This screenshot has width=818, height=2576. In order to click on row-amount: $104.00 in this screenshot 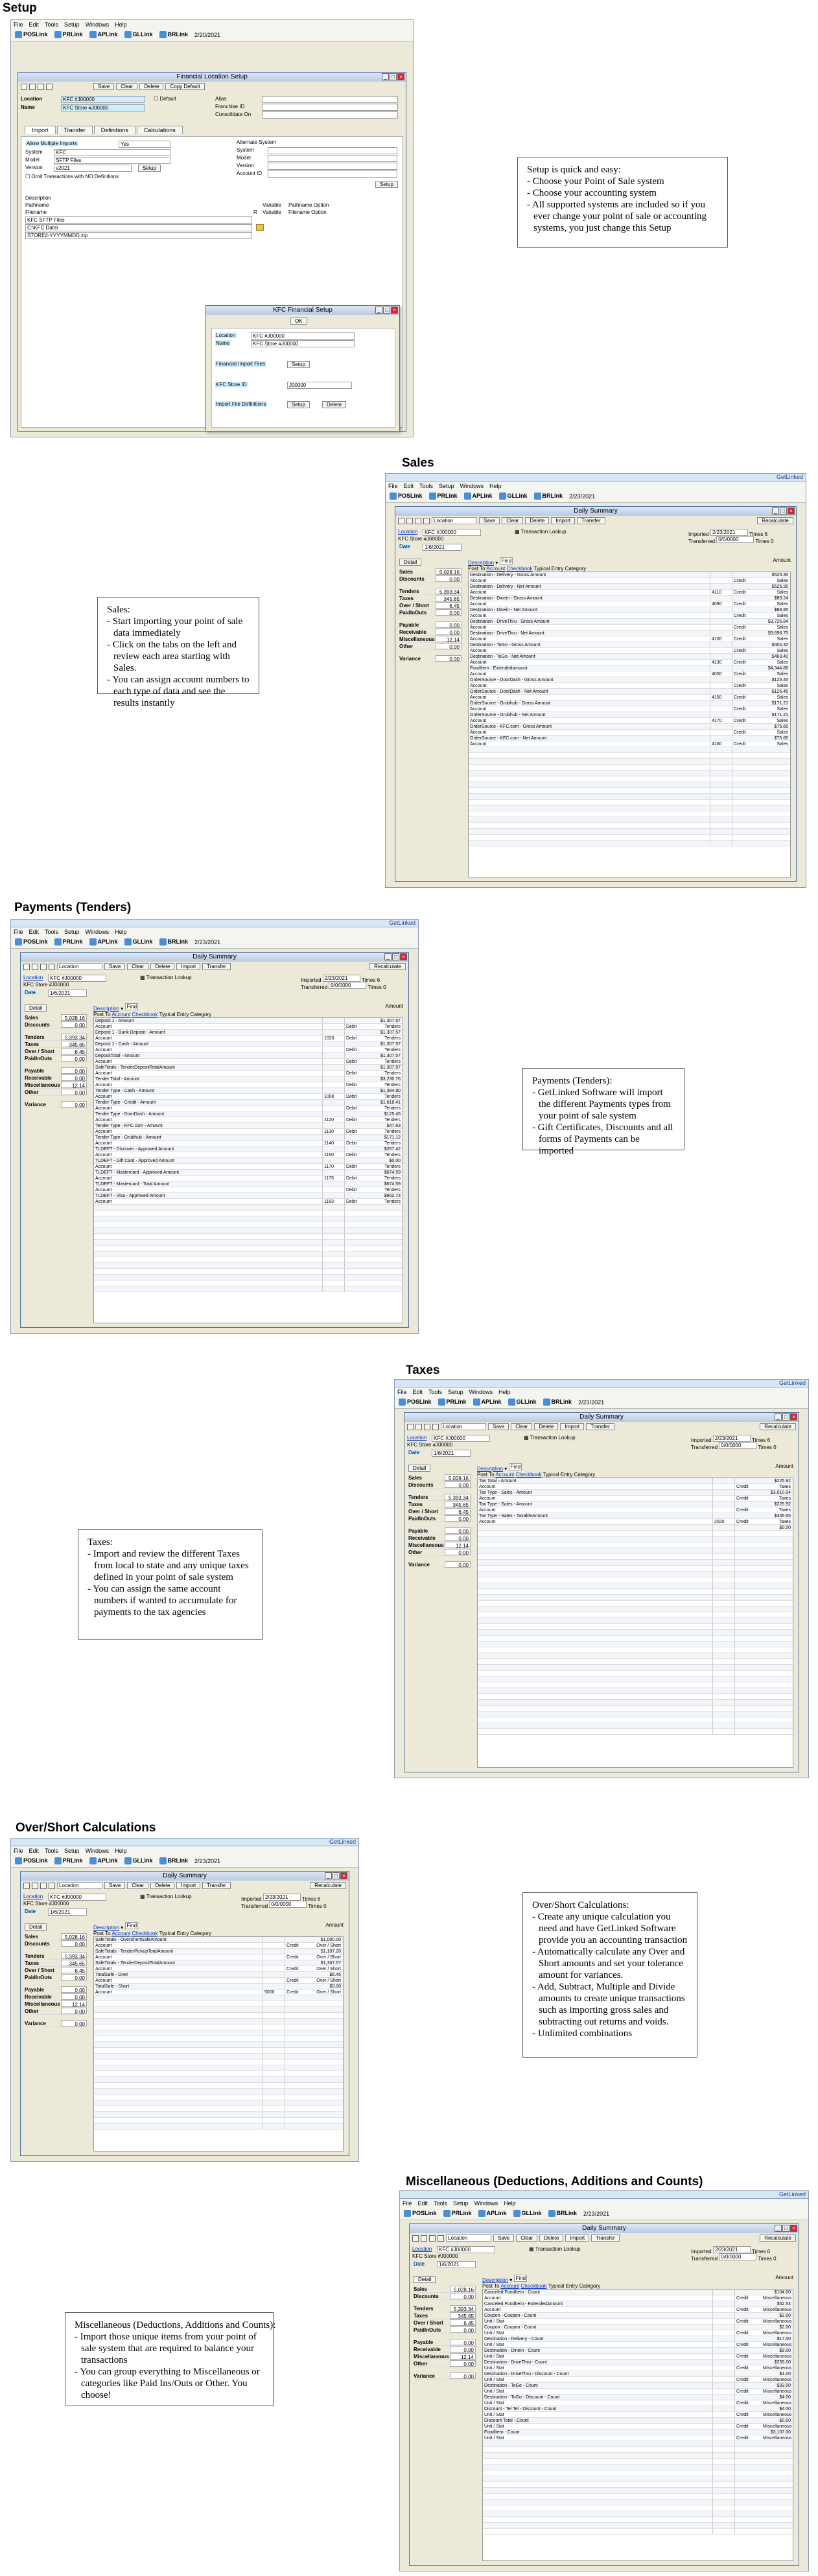, I will do `click(778, 2292)`.